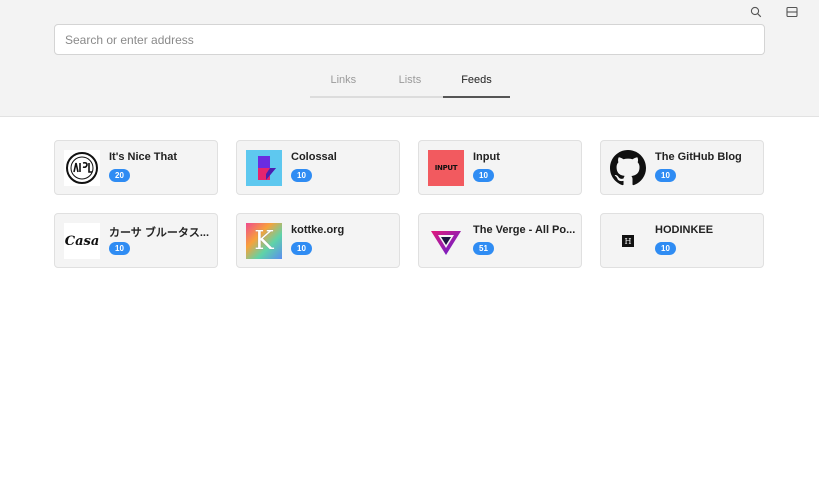 This screenshot has height=485, width=819. What do you see at coordinates (318, 167) in the screenshot?
I see `feed-card-colossal: Colossal 10` at bounding box center [318, 167].